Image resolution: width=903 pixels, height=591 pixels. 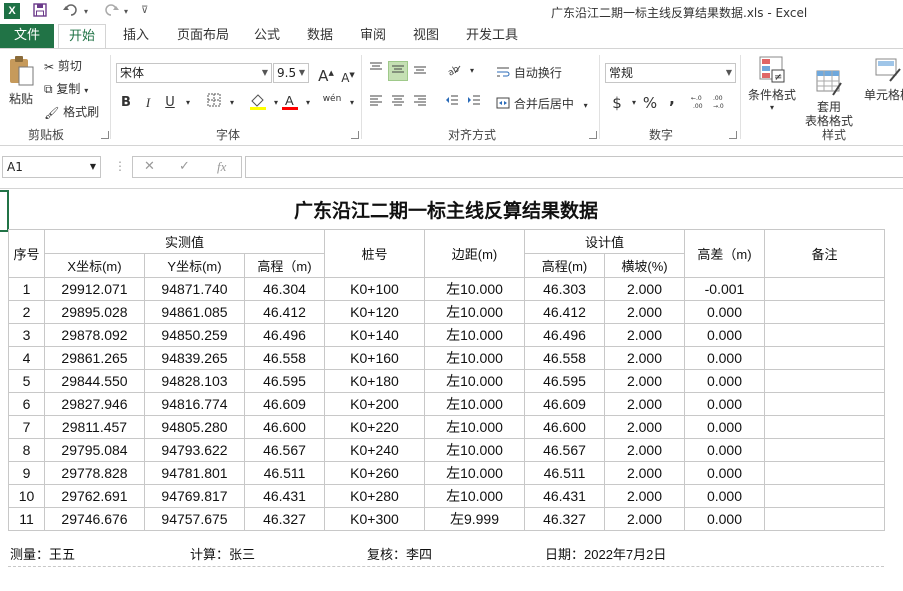 What do you see at coordinates (474, 519) in the screenshot?
I see `cell-offset: 左9.999` at bounding box center [474, 519].